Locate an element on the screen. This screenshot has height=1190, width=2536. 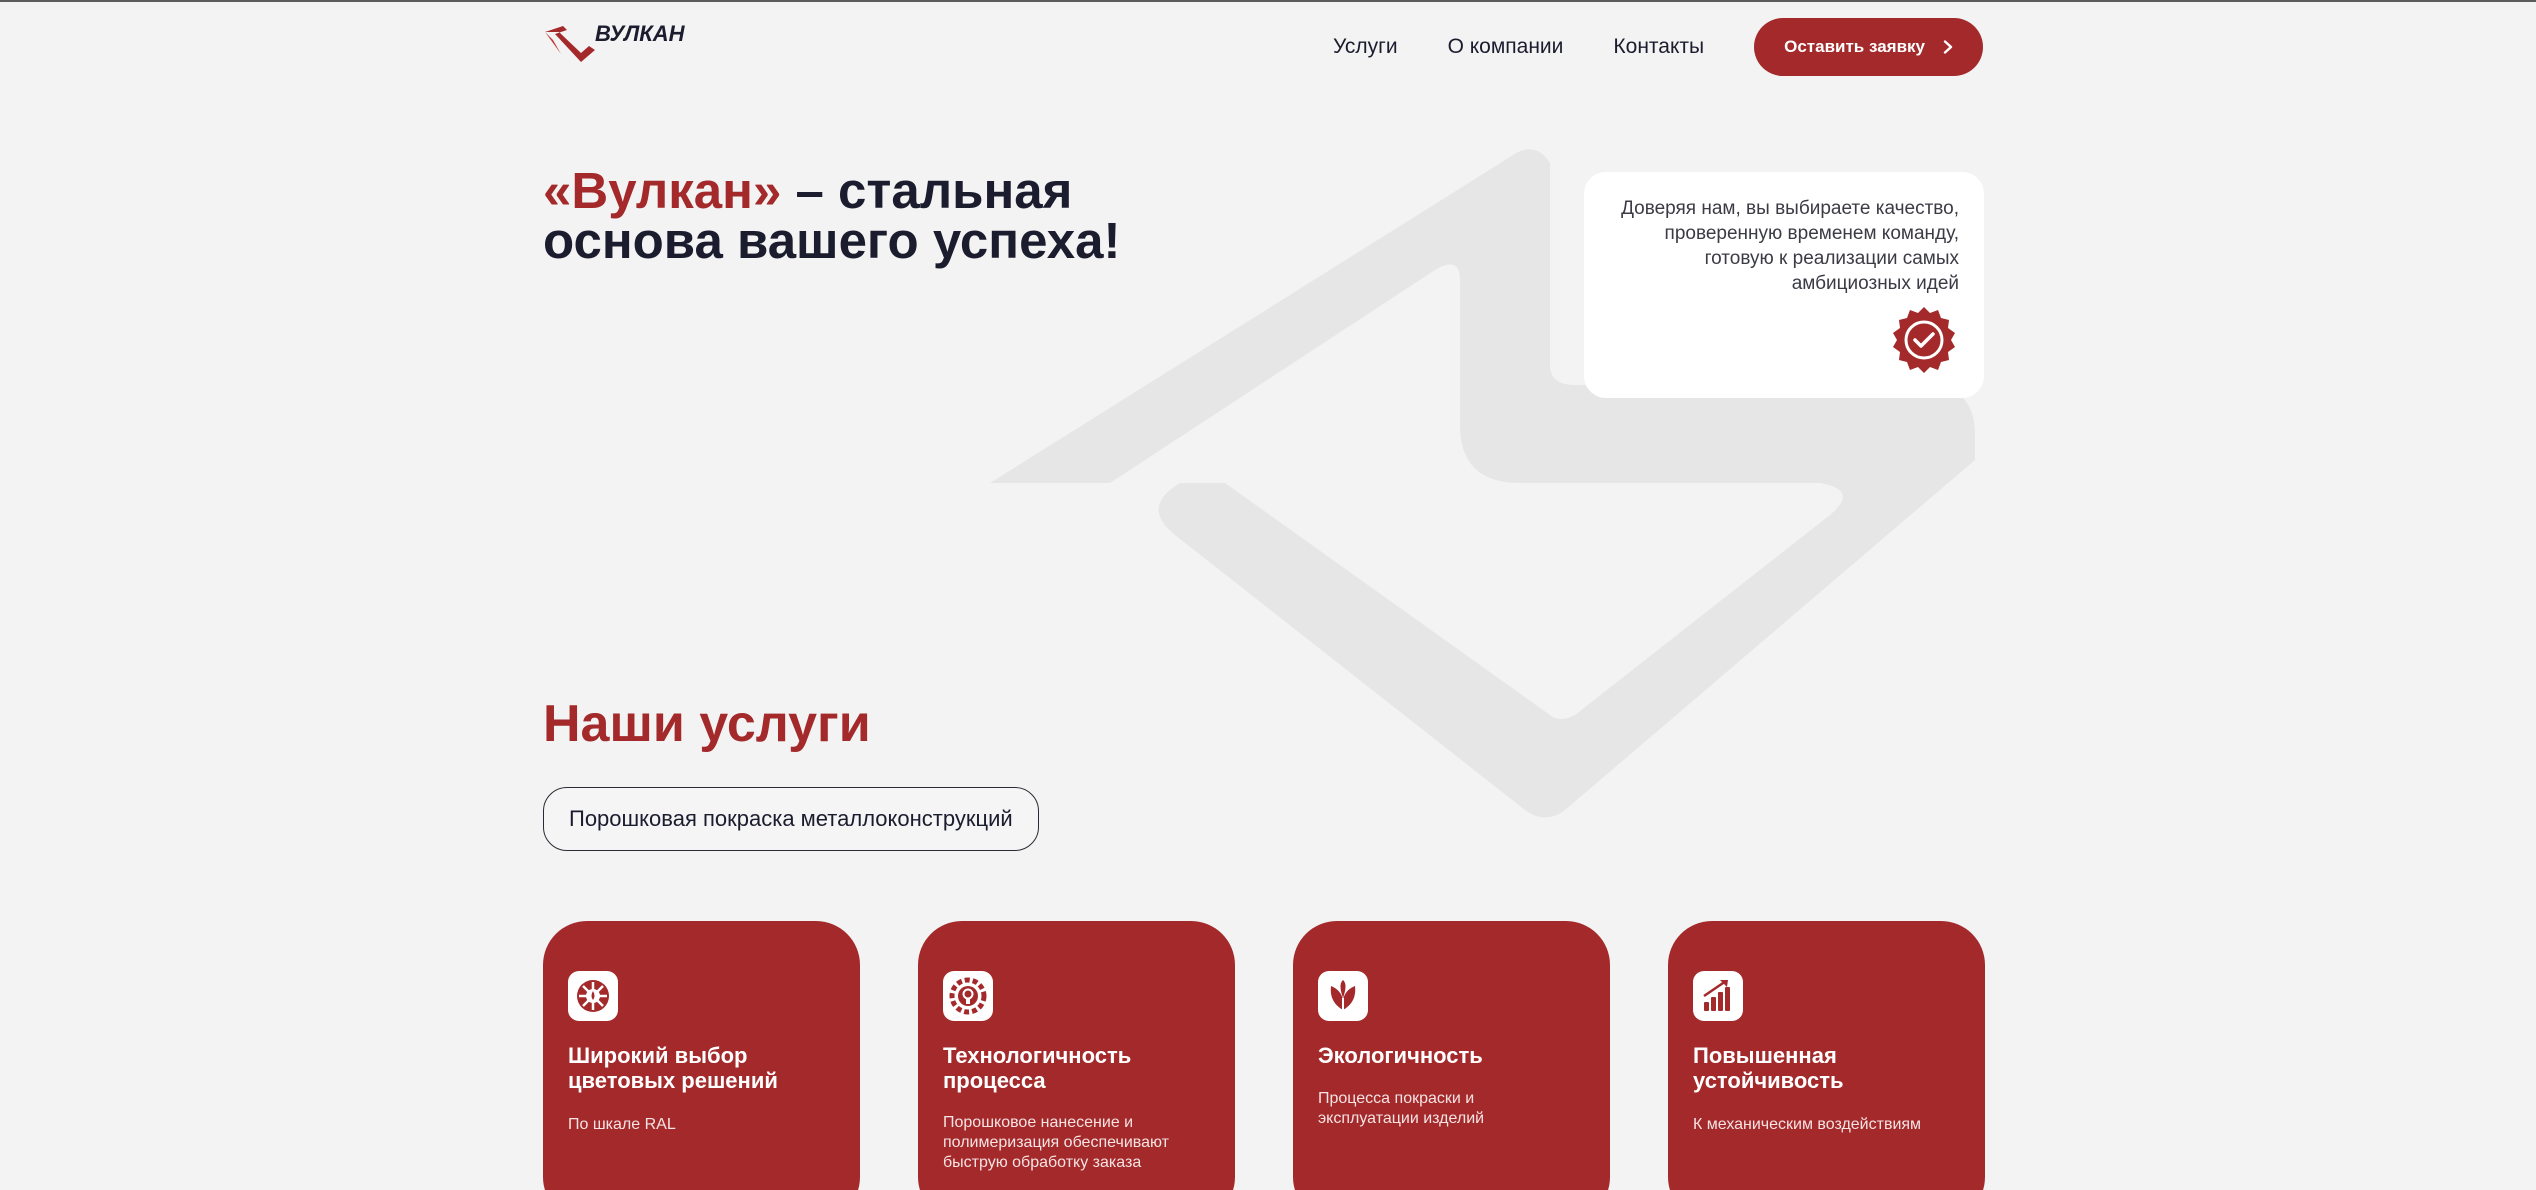
nav-link-about: О компании is located at coordinates (1506, 47).